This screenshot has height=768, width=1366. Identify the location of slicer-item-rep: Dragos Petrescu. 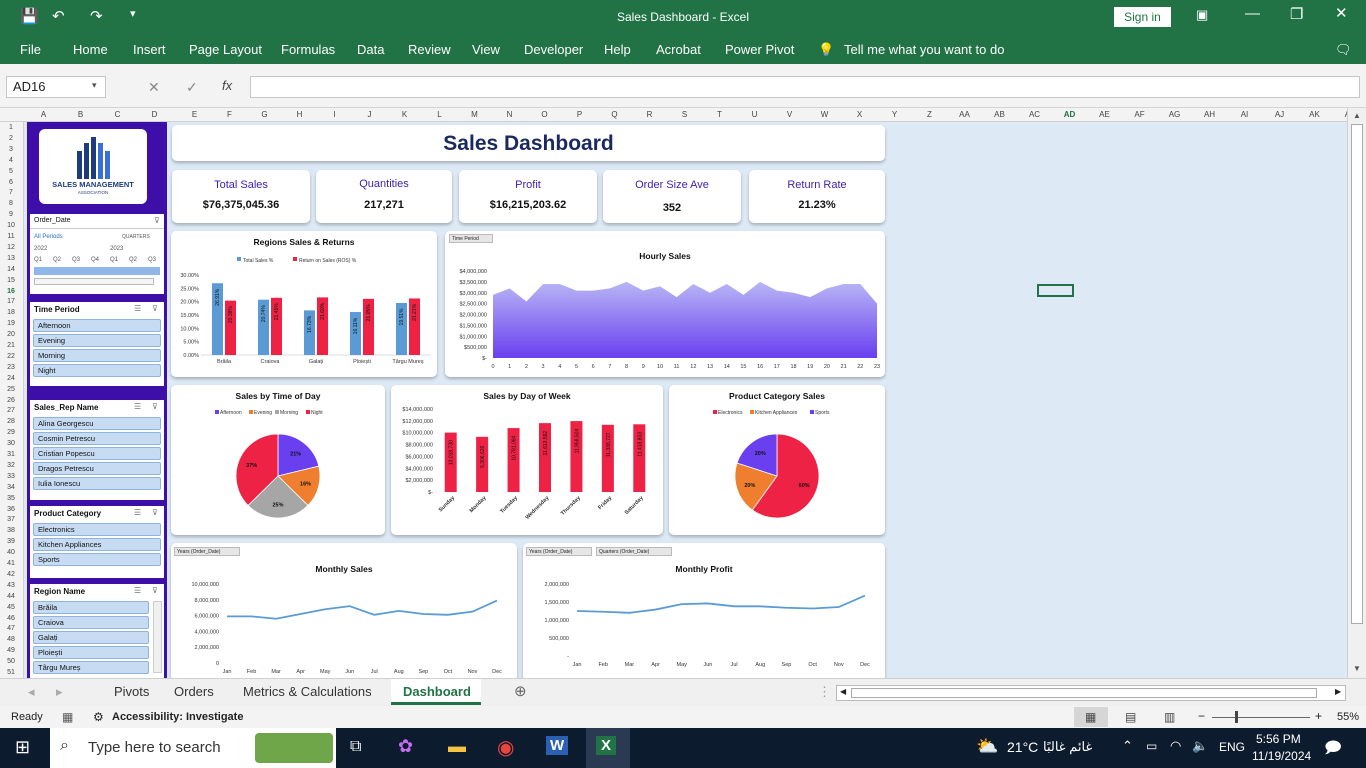
(97, 468).